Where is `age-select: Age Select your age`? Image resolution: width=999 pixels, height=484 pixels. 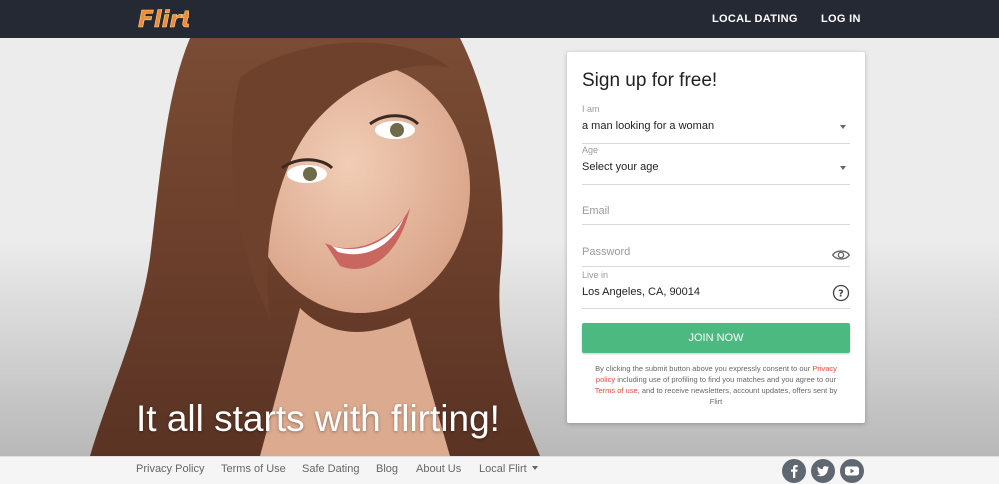
age-select: Age Select your age is located at coordinates (716, 165).